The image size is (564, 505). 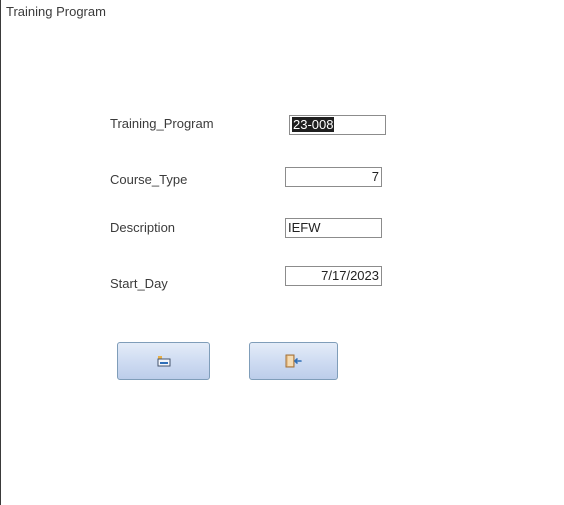 I want to click on save-record-button, so click(x=163, y=361).